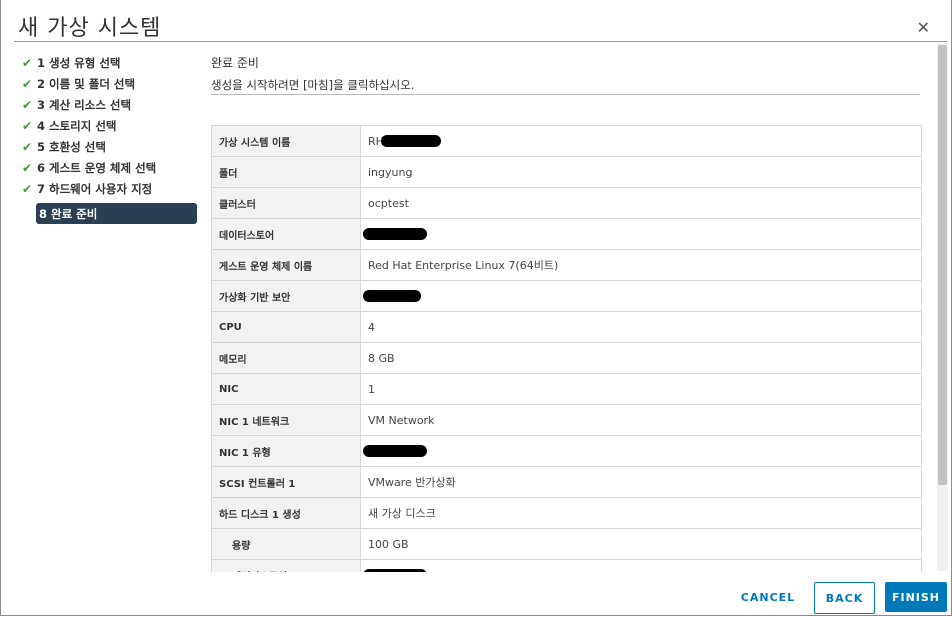  I want to click on table-row: CPU 4, so click(566, 327).